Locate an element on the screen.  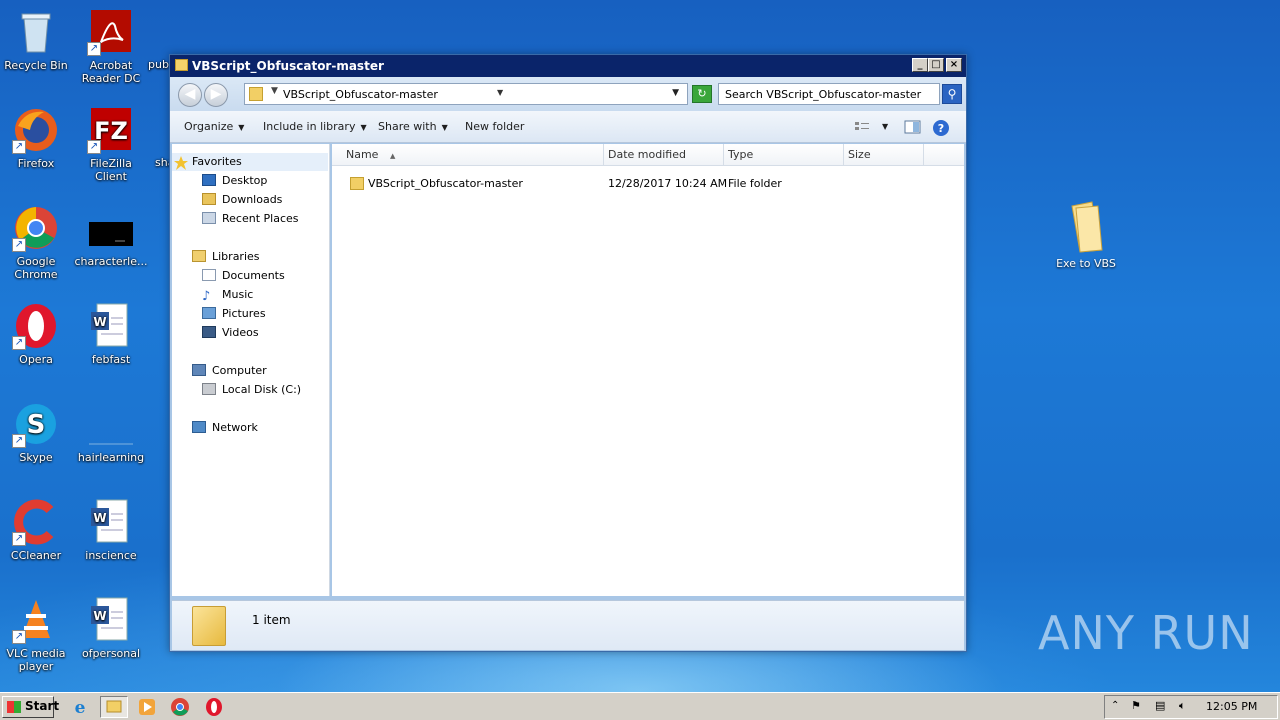
maximize-button: □ is located at coordinates (936, 65).